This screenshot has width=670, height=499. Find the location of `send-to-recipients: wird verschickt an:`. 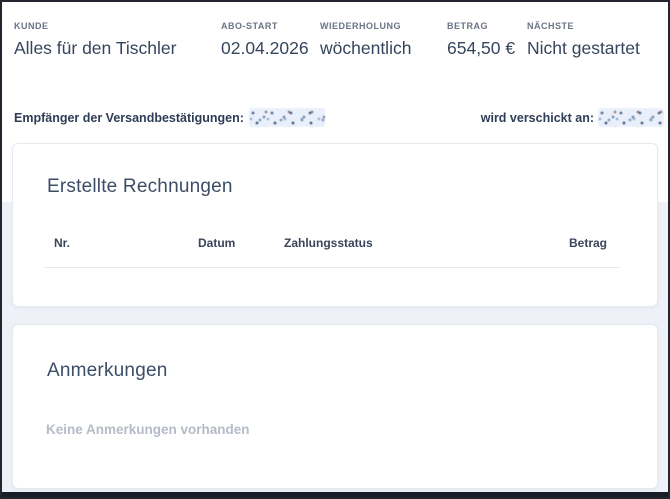

send-to-recipients: wird verschickt an: is located at coordinates (572, 117).